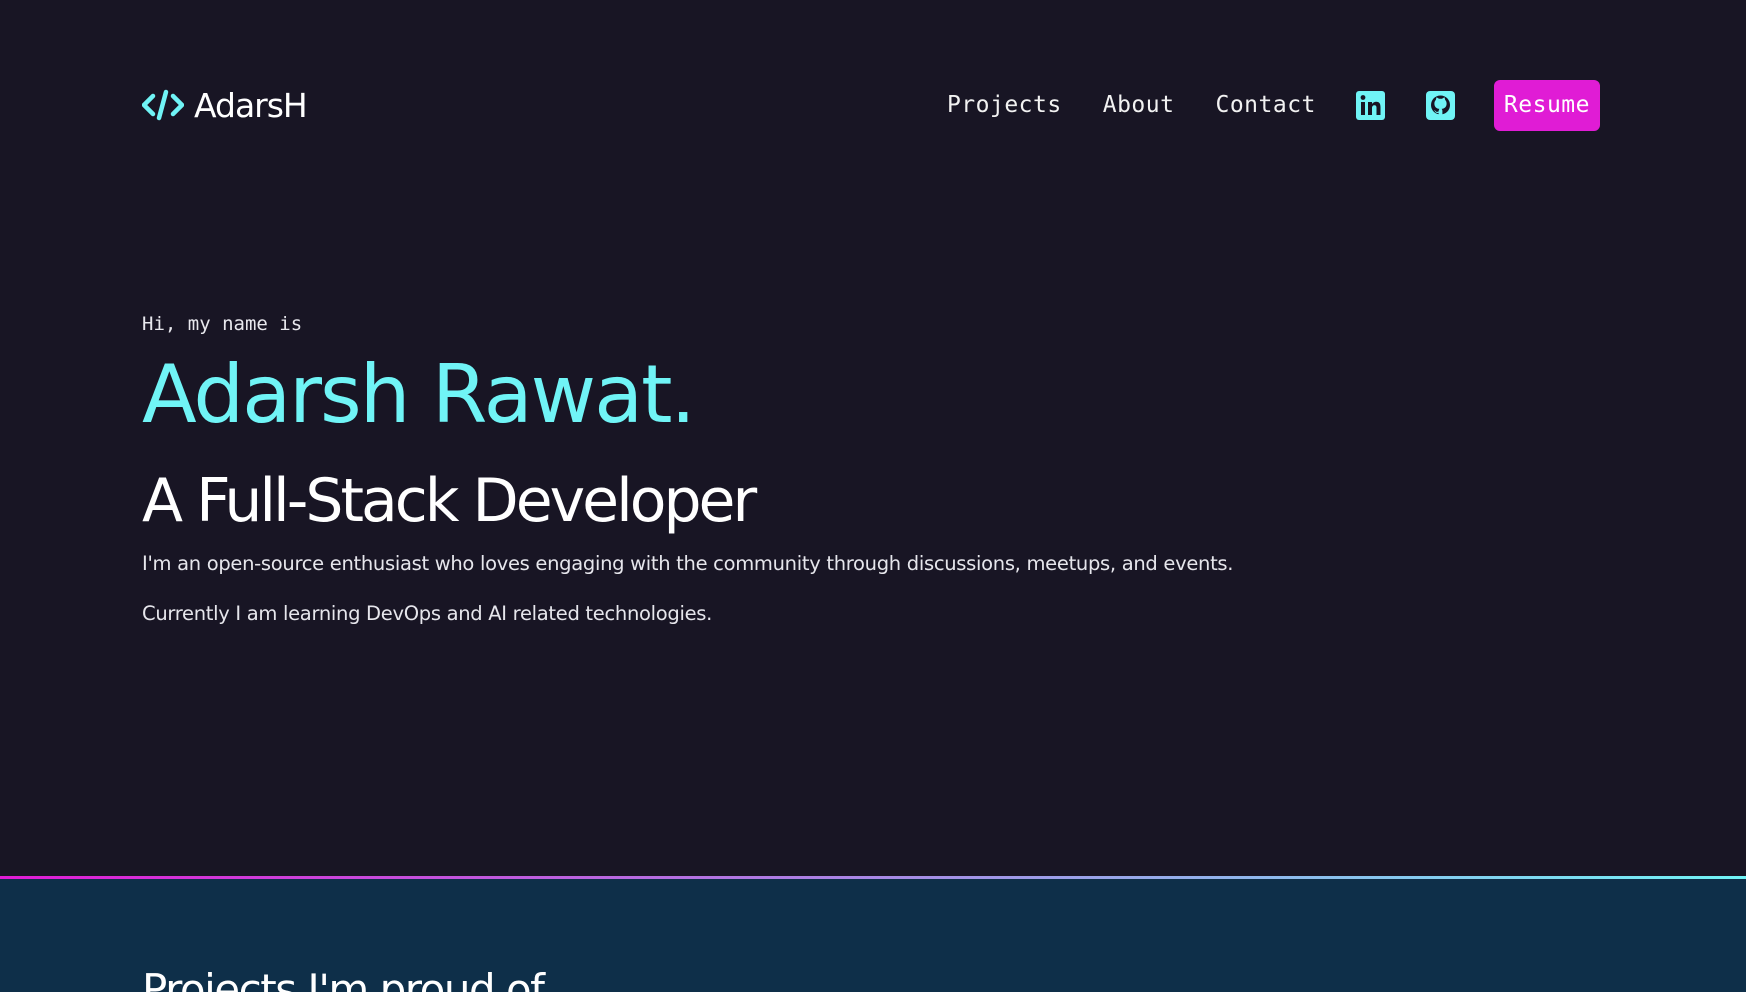 The image size is (1746, 992). Describe the element at coordinates (1139, 105) in the screenshot. I see `nav-about-link: About` at that location.